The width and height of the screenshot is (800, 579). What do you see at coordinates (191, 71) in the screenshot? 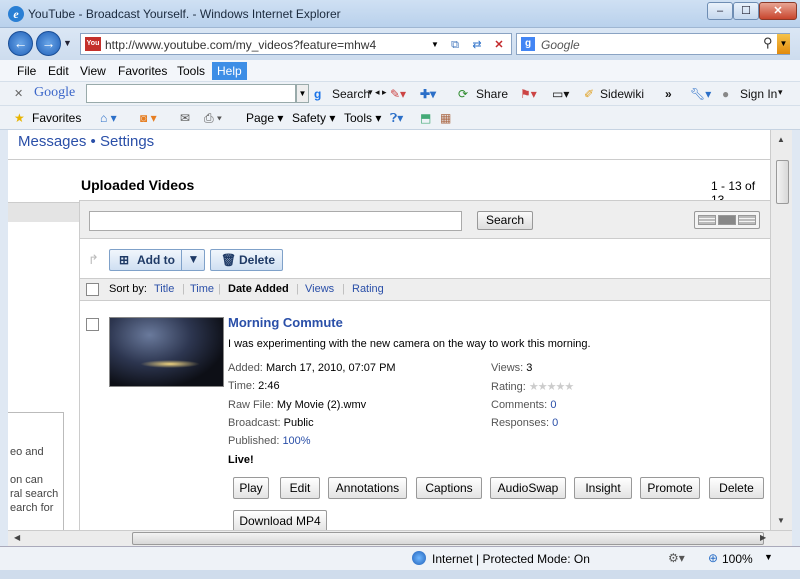
I see `menu-tools: Tools` at bounding box center [191, 71].